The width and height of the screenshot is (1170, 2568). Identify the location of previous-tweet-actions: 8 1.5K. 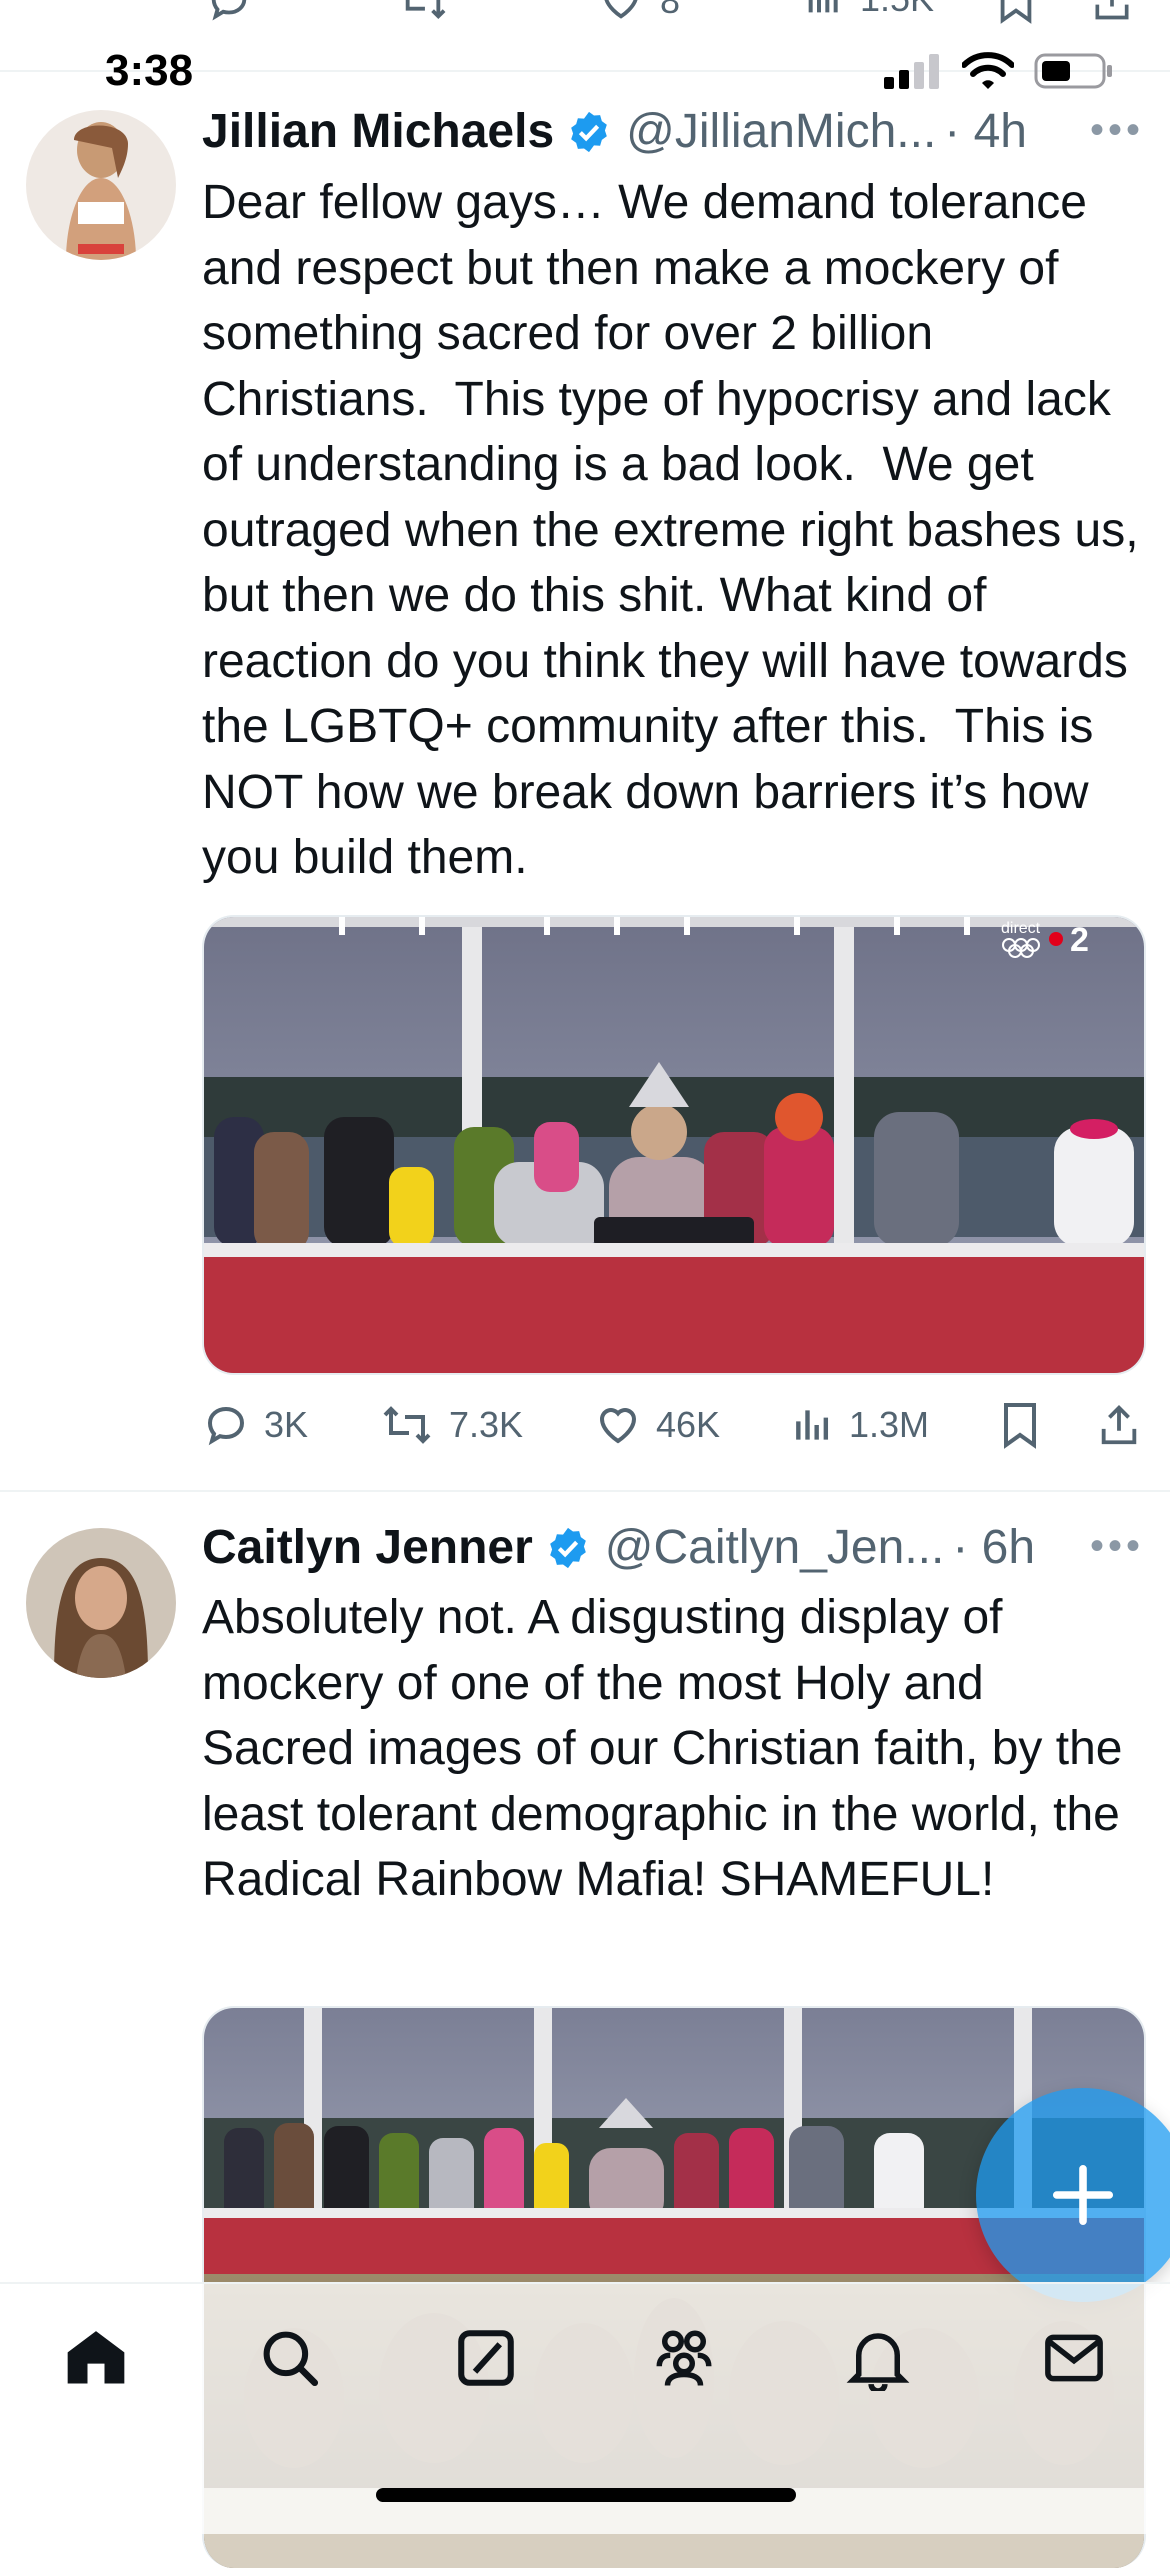
(670, 13).